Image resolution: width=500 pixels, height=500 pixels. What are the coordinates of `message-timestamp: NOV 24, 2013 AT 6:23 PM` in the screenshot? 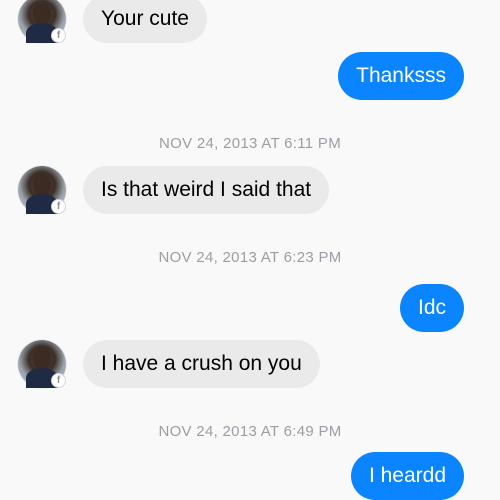 It's located at (250, 257).